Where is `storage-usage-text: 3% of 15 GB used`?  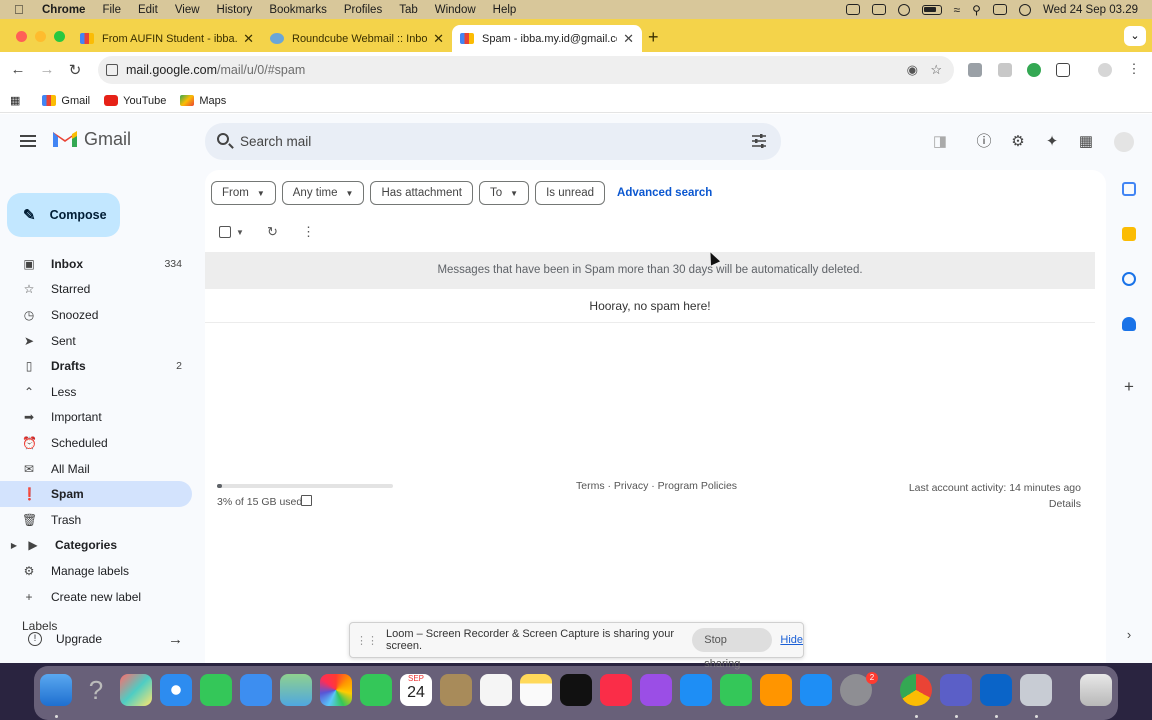 storage-usage-text: 3% of 15 GB used is located at coordinates (259, 502).